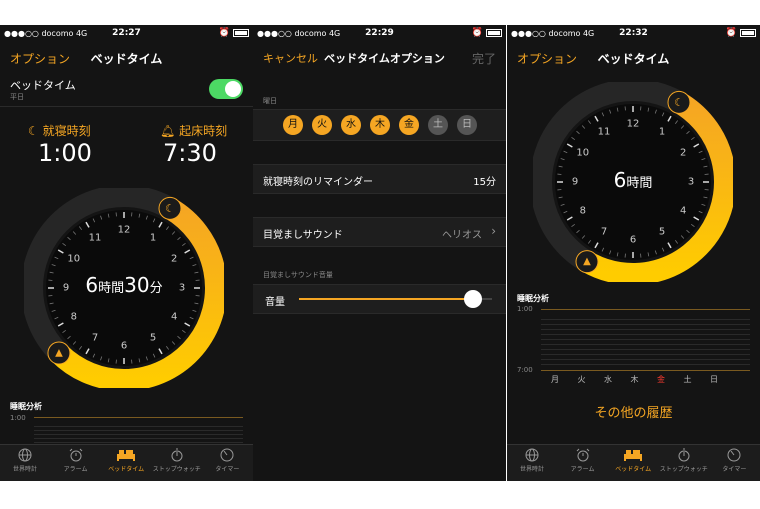  What do you see at coordinates (17, 97) in the screenshot?
I see `weekday-label: 平日` at bounding box center [17, 97].